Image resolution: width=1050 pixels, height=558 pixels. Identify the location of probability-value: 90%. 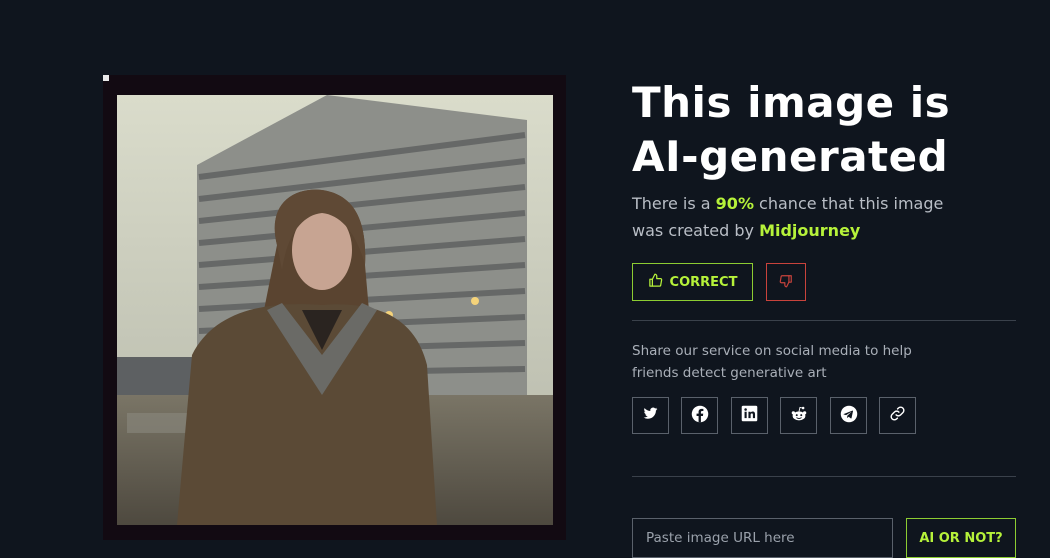
(734, 203).